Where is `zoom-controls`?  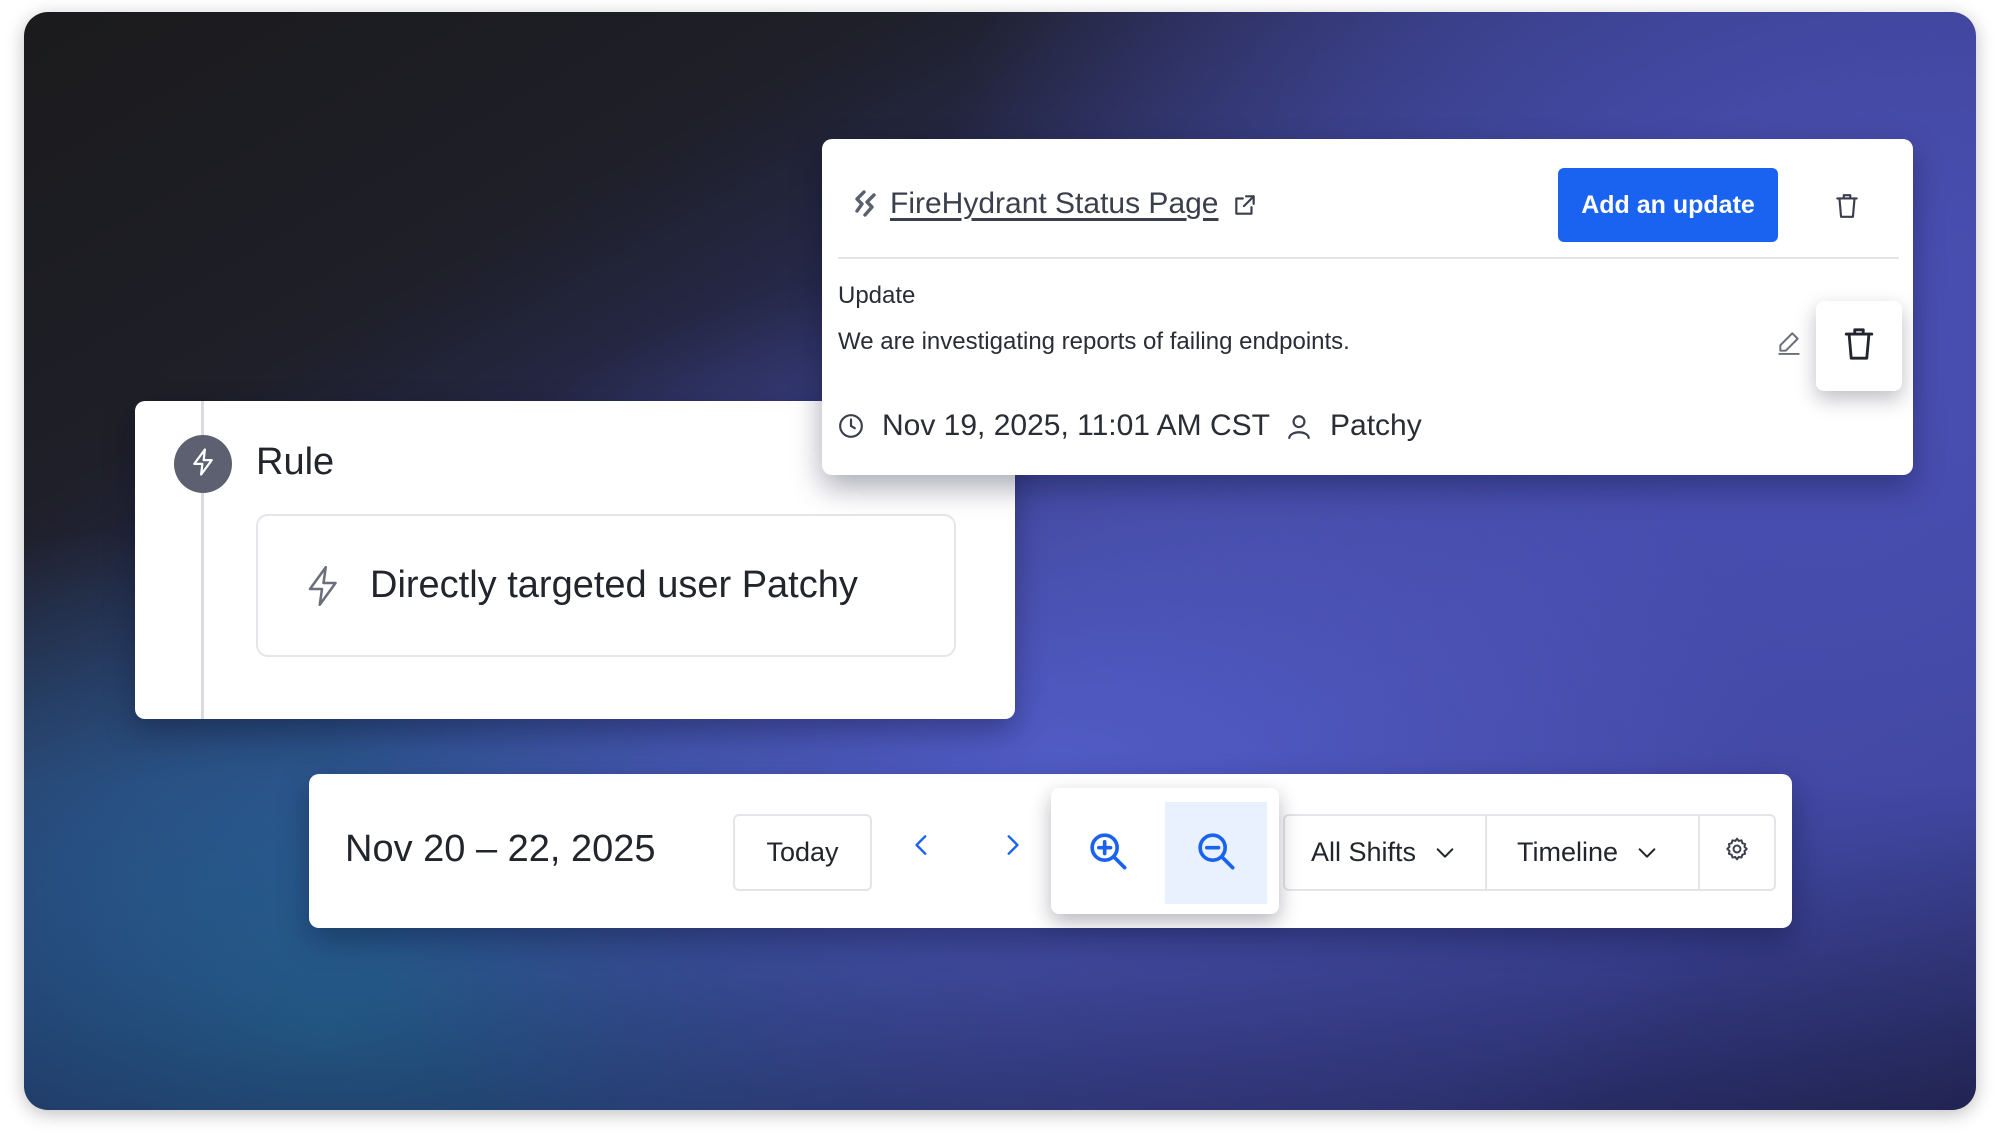 zoom-controls is located at coordinates (1165, 851).